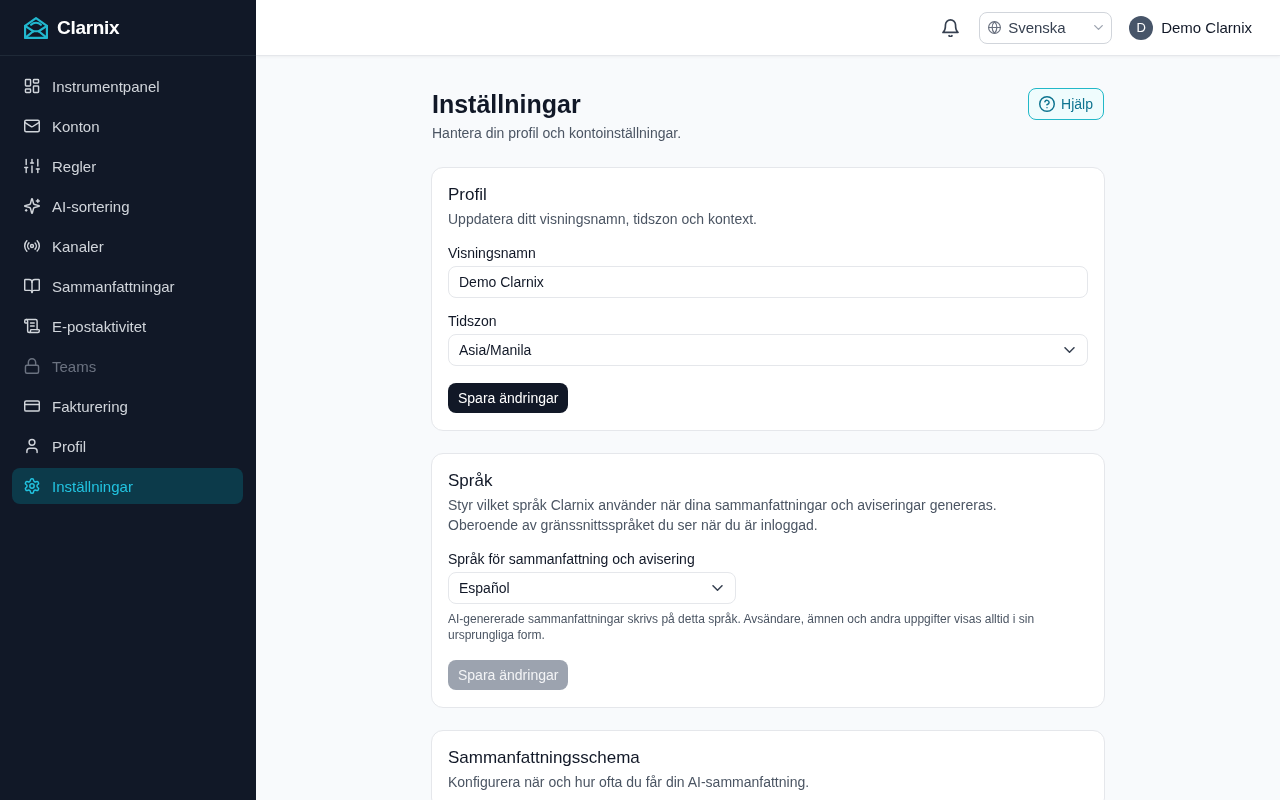  Describe the element at coordinates (544, 758) in the screenshot. I see `section-title: Sammanfattningsschema` at that location.